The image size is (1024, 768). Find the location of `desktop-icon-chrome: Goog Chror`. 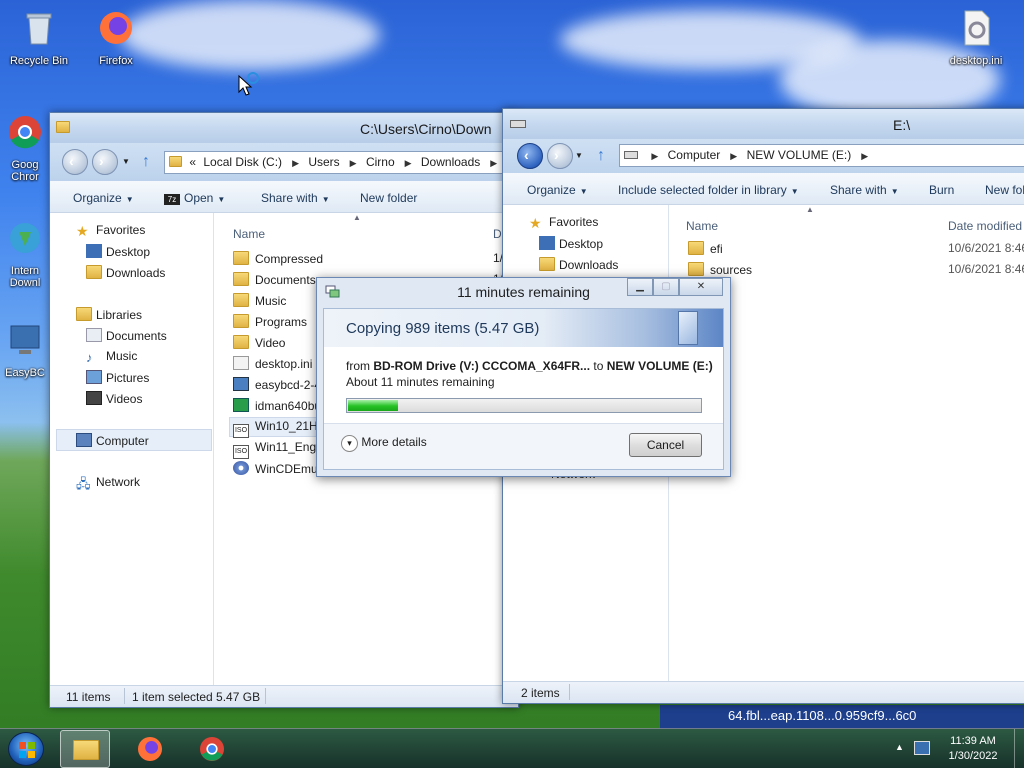

desktop-icon-chrome: Goog Chror is located at coordinates (25, 147).